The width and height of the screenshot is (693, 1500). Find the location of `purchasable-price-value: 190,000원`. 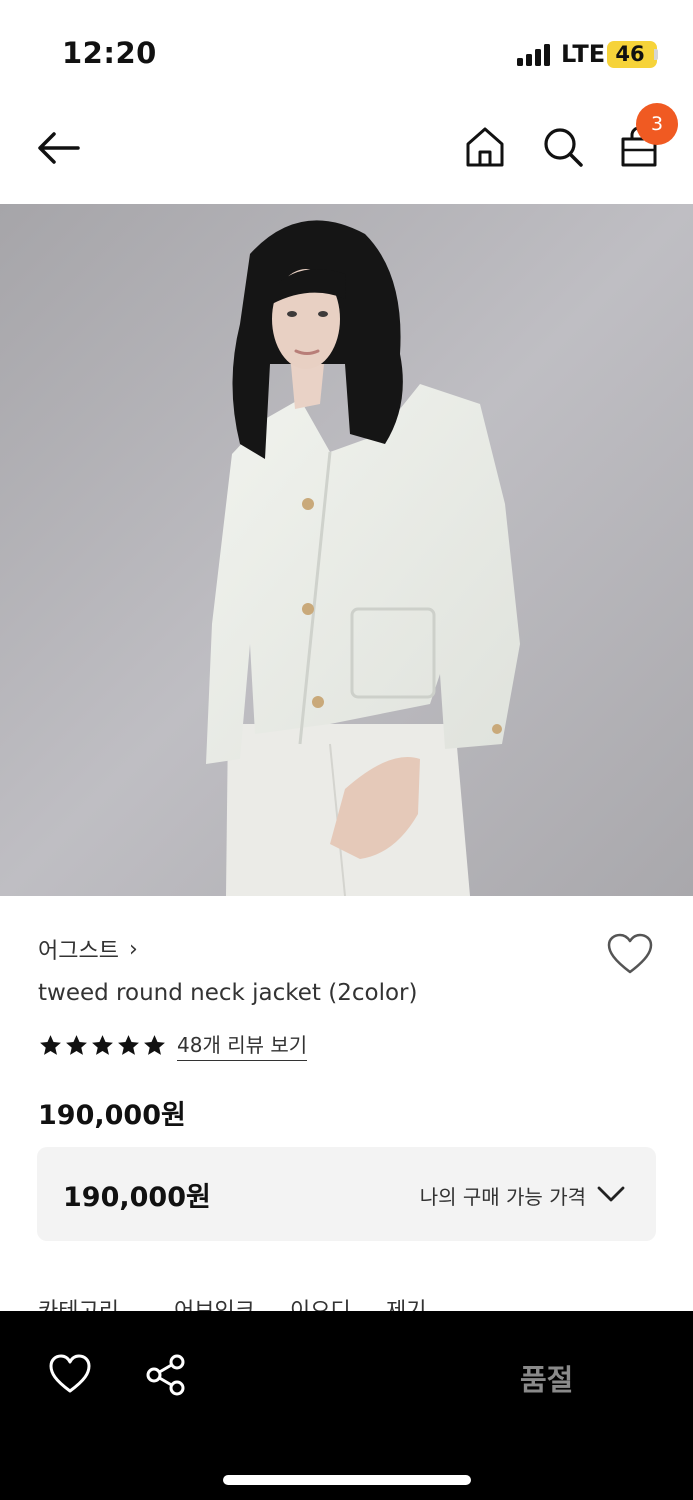

purchasable-price-value: 190,000원 is located at coordinates (137, 1197).